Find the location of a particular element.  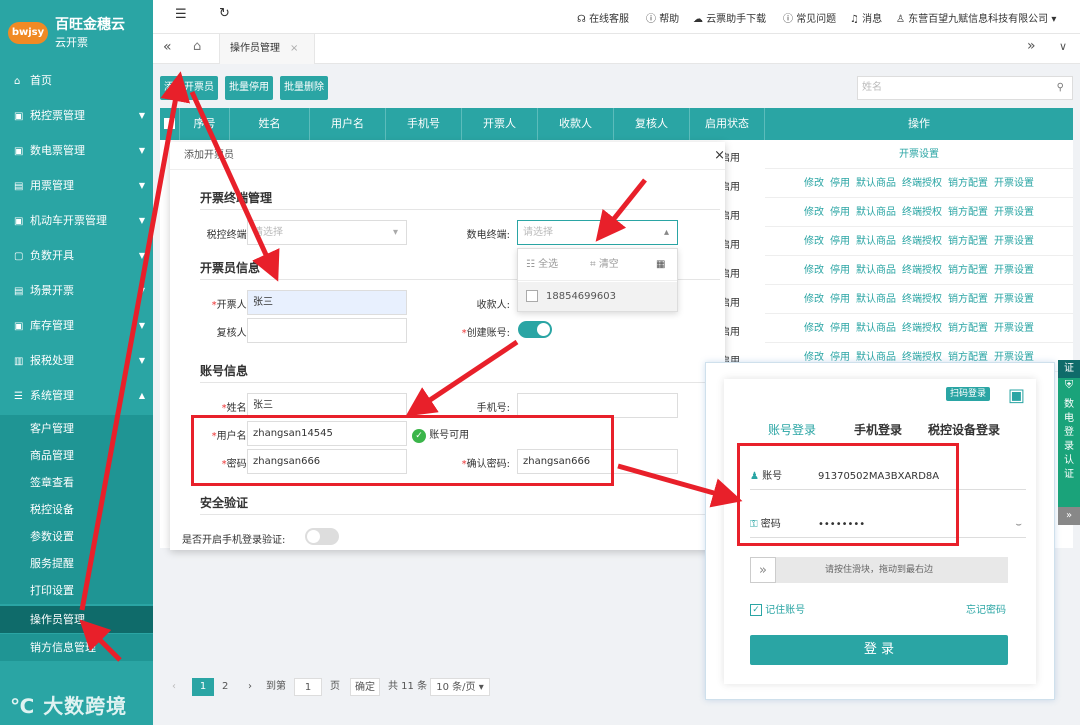

tab-phone-login: 手机登录 is located at coordinates (878, 429).